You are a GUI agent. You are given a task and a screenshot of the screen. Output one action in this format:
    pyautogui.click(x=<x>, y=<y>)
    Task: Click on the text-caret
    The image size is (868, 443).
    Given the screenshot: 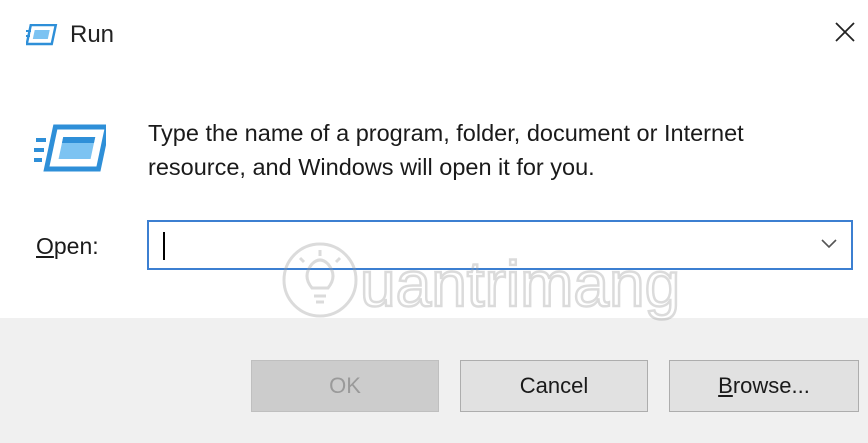 What is the action you would take?
    pyautogui.click(x=164, y=246)
    